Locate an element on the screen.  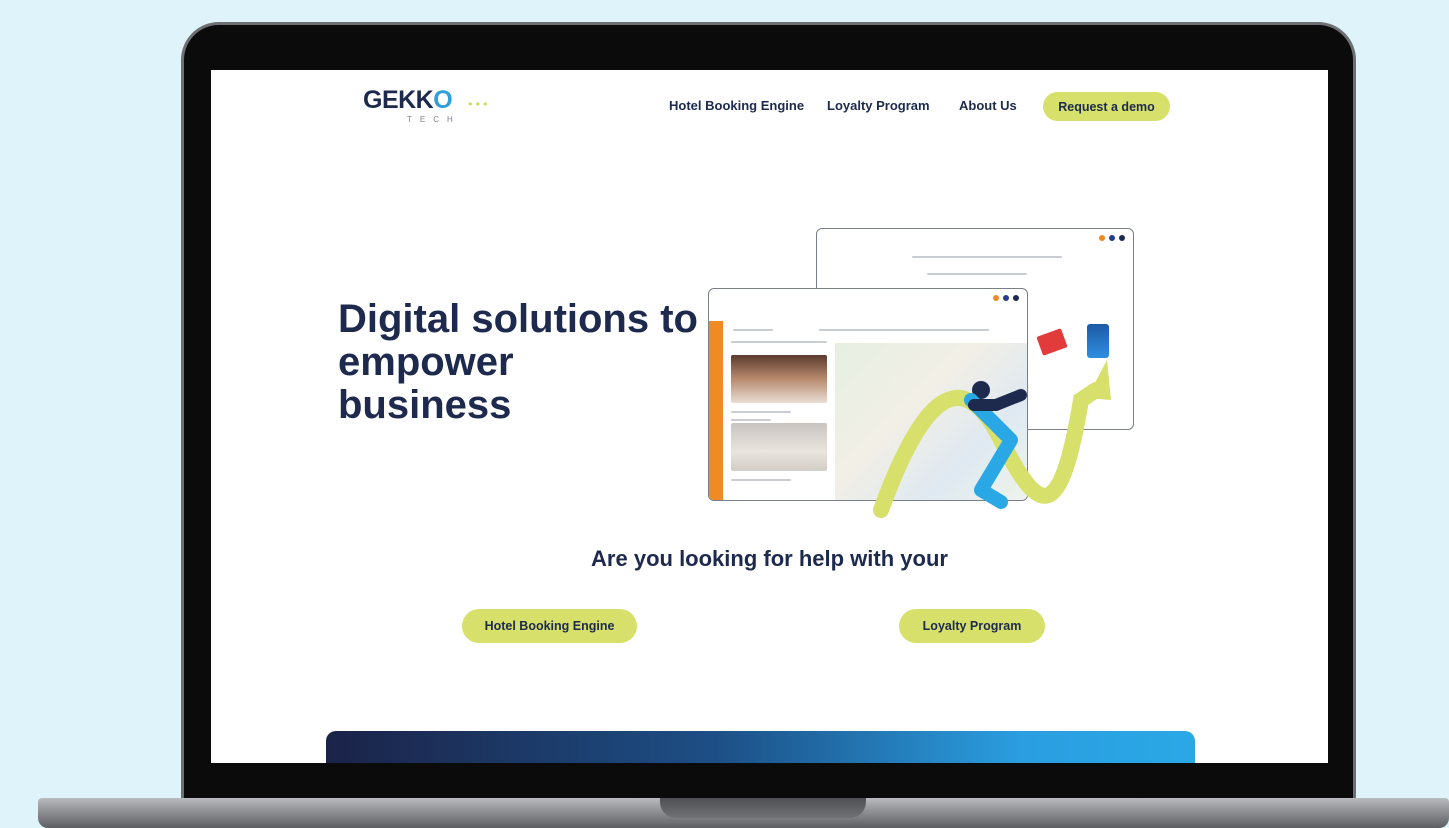
hero-headline: Digital solutions to empower business is located at coordinates (518, 362).